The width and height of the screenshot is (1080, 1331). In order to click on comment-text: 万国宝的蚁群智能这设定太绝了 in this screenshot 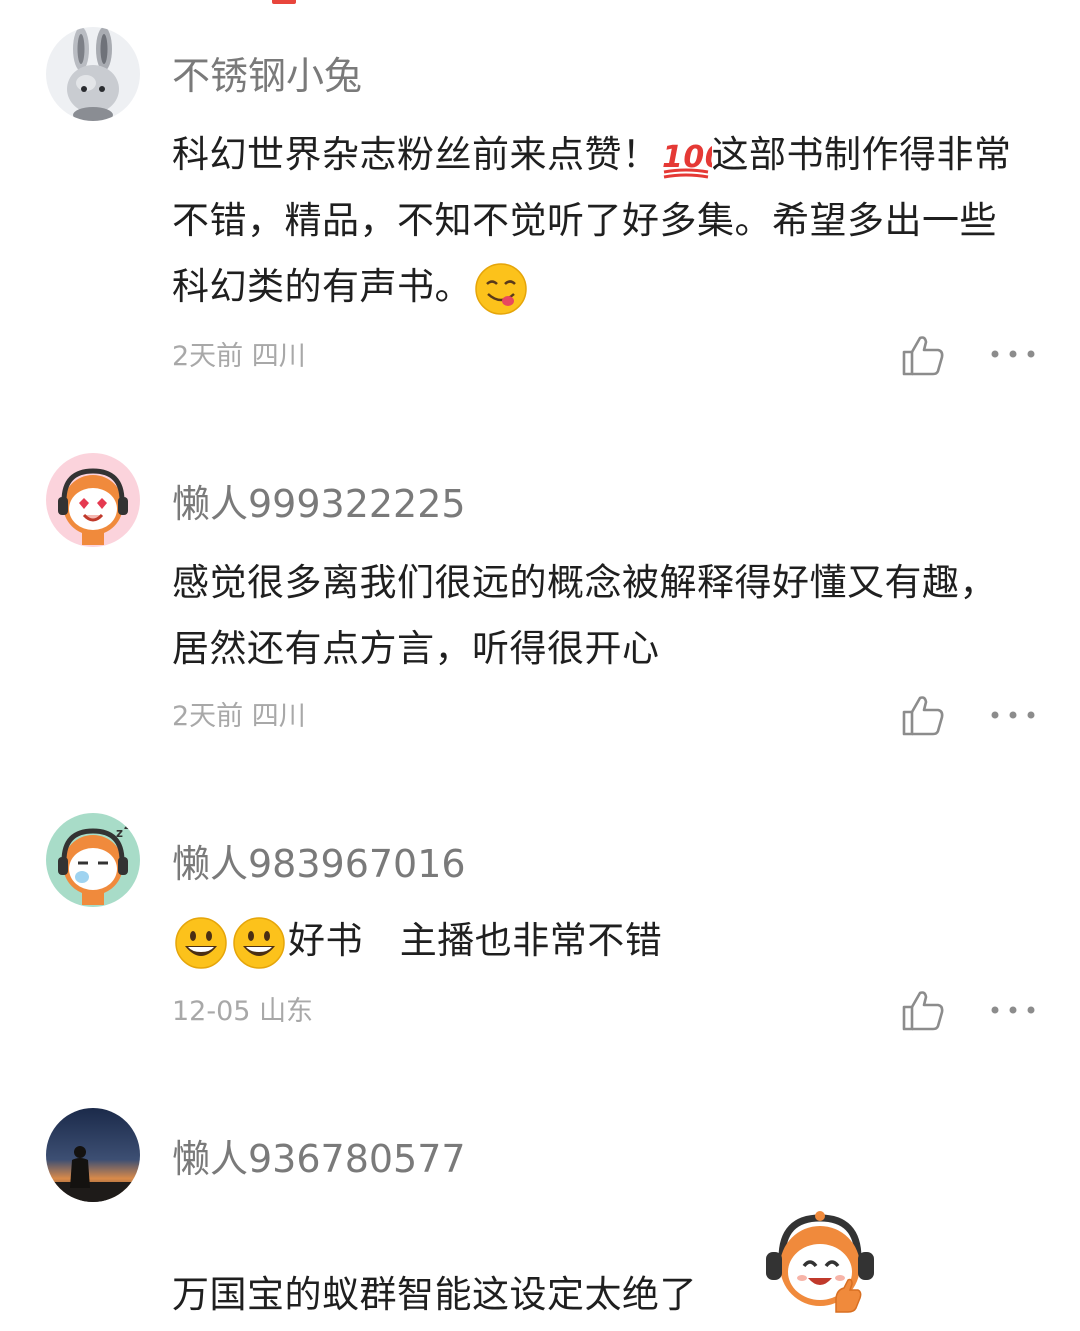, I will do `click(434, 1294)`.